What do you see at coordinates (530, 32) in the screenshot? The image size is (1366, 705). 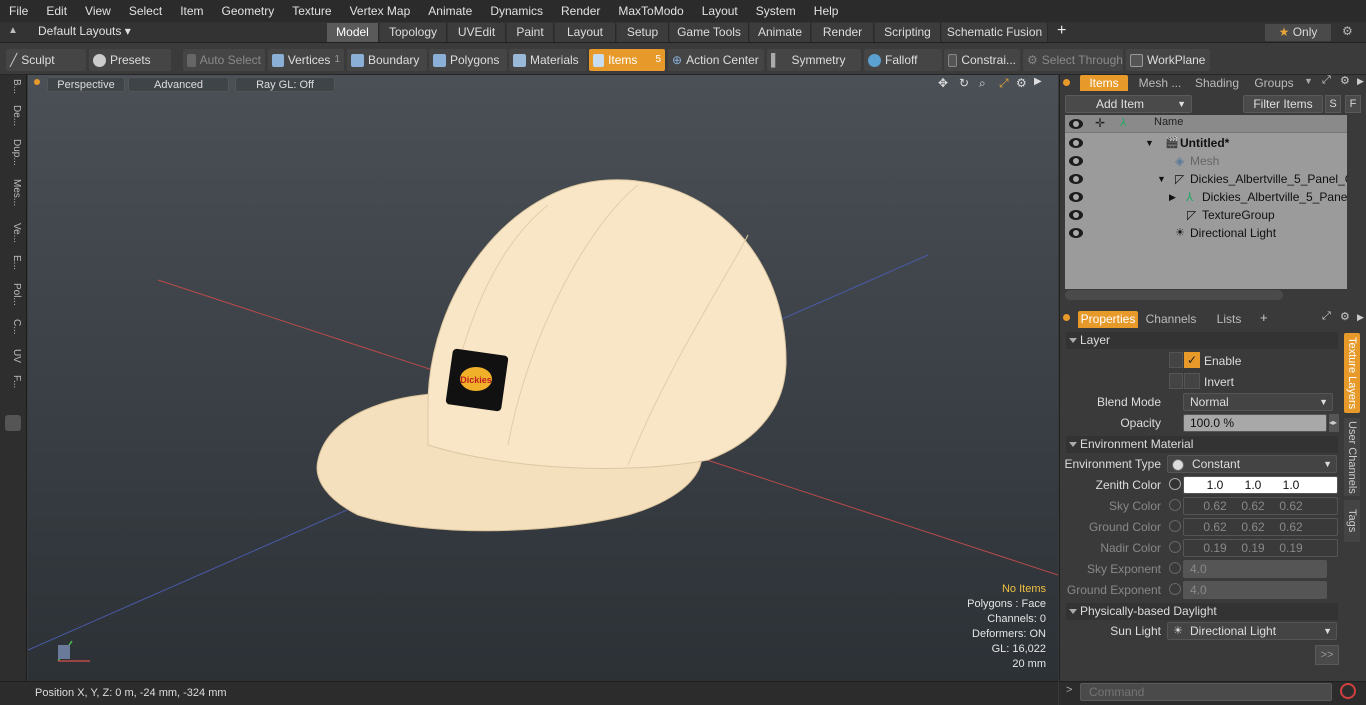 I see `tab-paint: Paint` at bounding box center [530, 32].